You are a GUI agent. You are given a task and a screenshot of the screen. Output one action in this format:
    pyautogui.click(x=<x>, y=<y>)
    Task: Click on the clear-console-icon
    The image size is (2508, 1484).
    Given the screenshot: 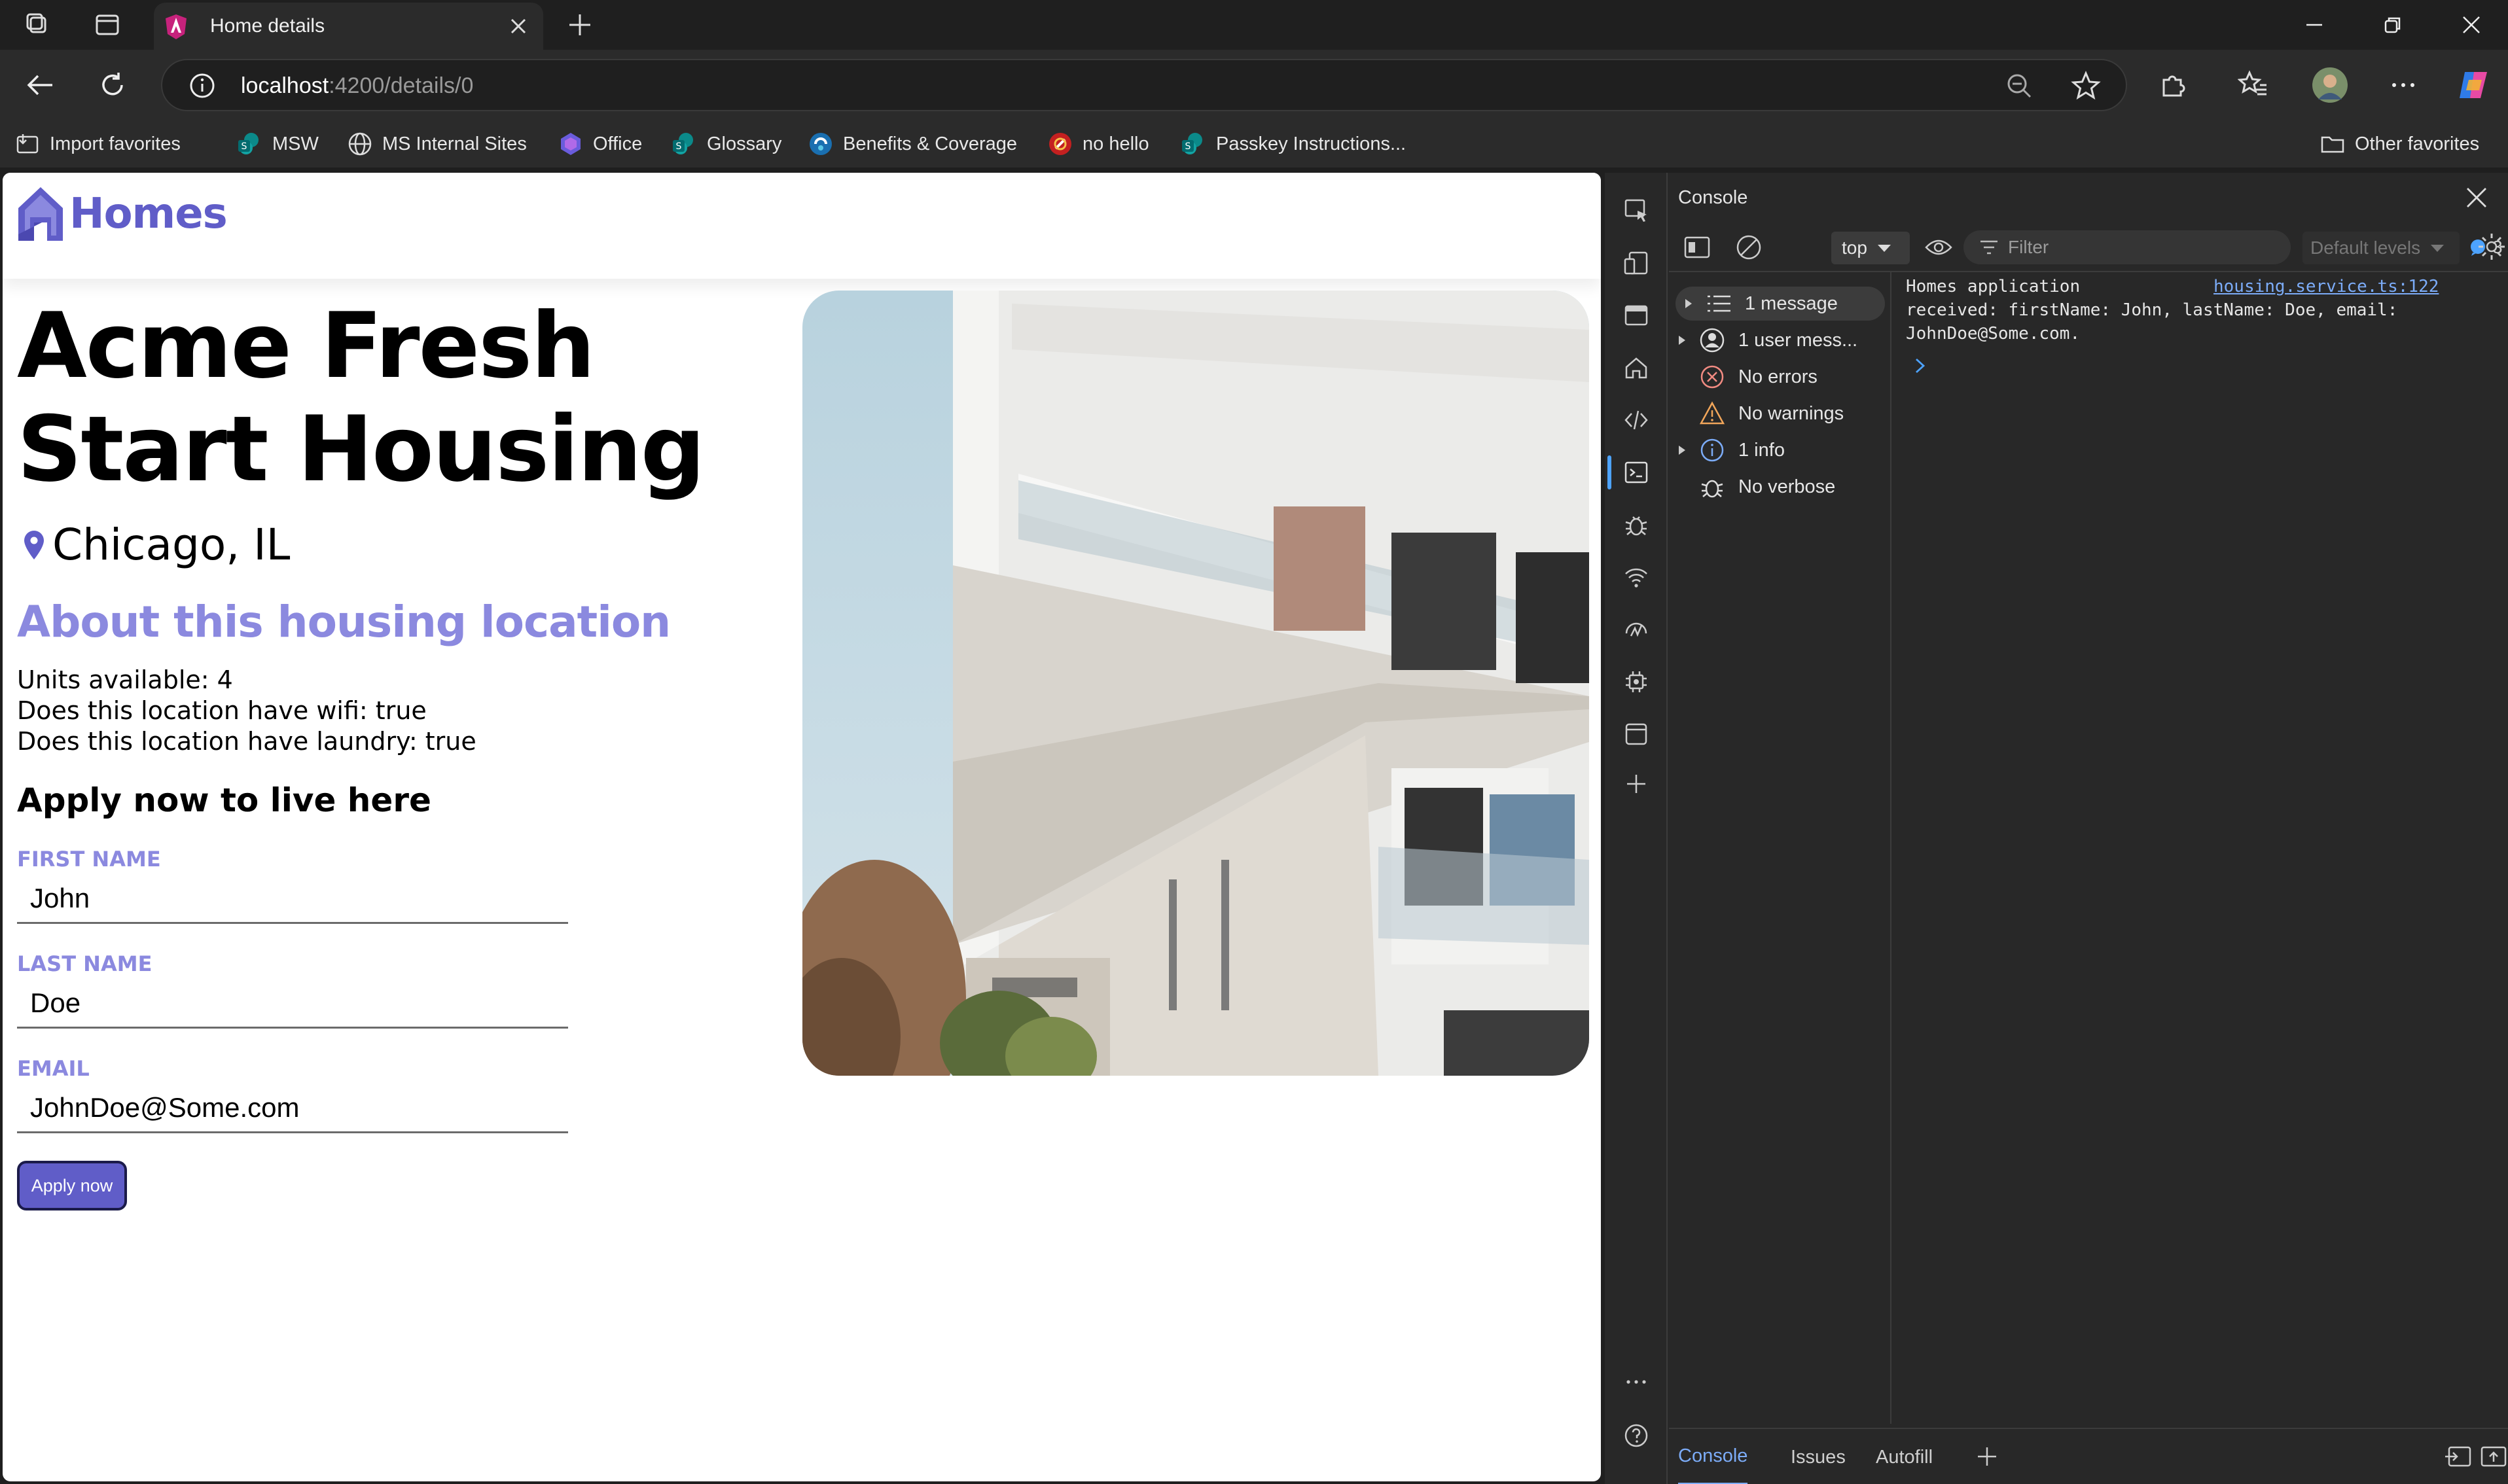 What is the action you would take?
    pyautogui.click(x=1748, y=248)
    